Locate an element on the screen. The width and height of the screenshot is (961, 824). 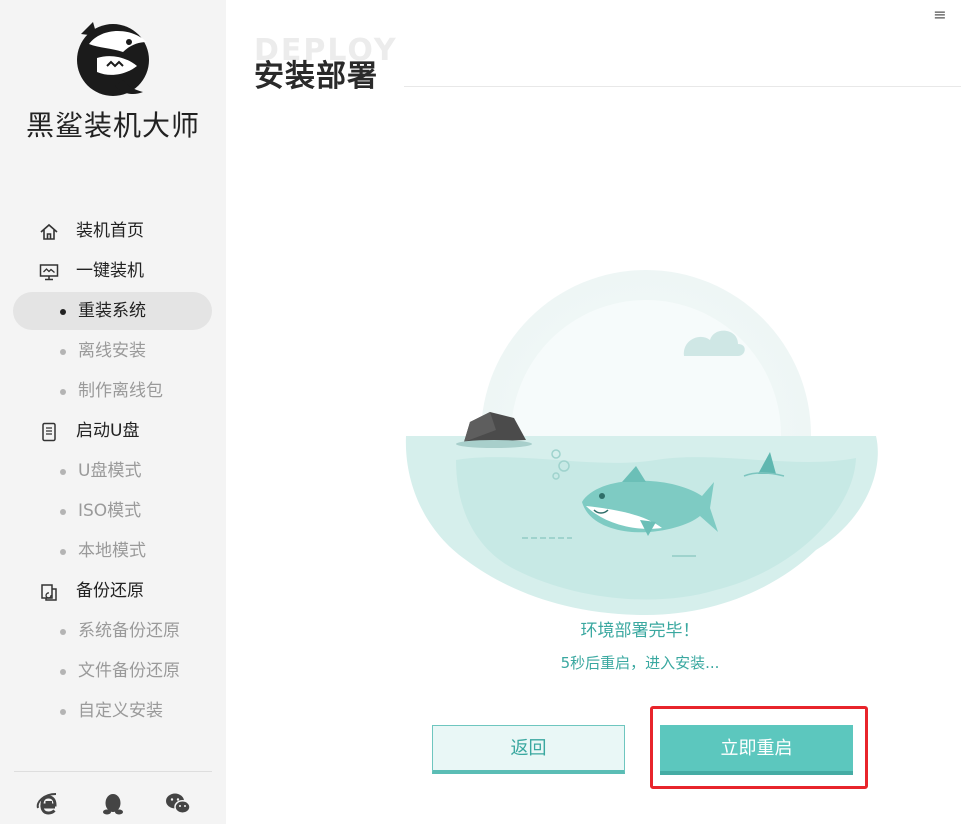
logo is located at coordinates (113, 58).